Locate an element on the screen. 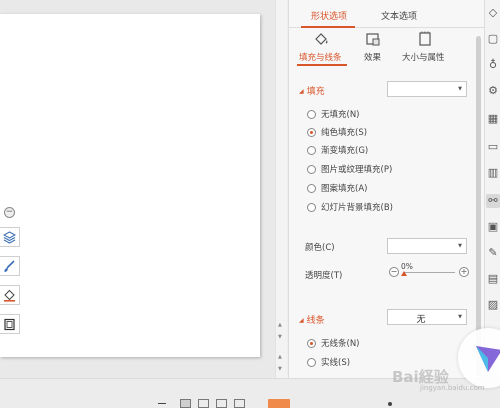 This screenshot has width=500, height=408. right-sidebar-toolbar: ◇ ▢ ♁ ⚙ ▦ ▭ ▥ ⚯ ▣ ✎ ▤ ▨ is located at coordinates (492, 189).